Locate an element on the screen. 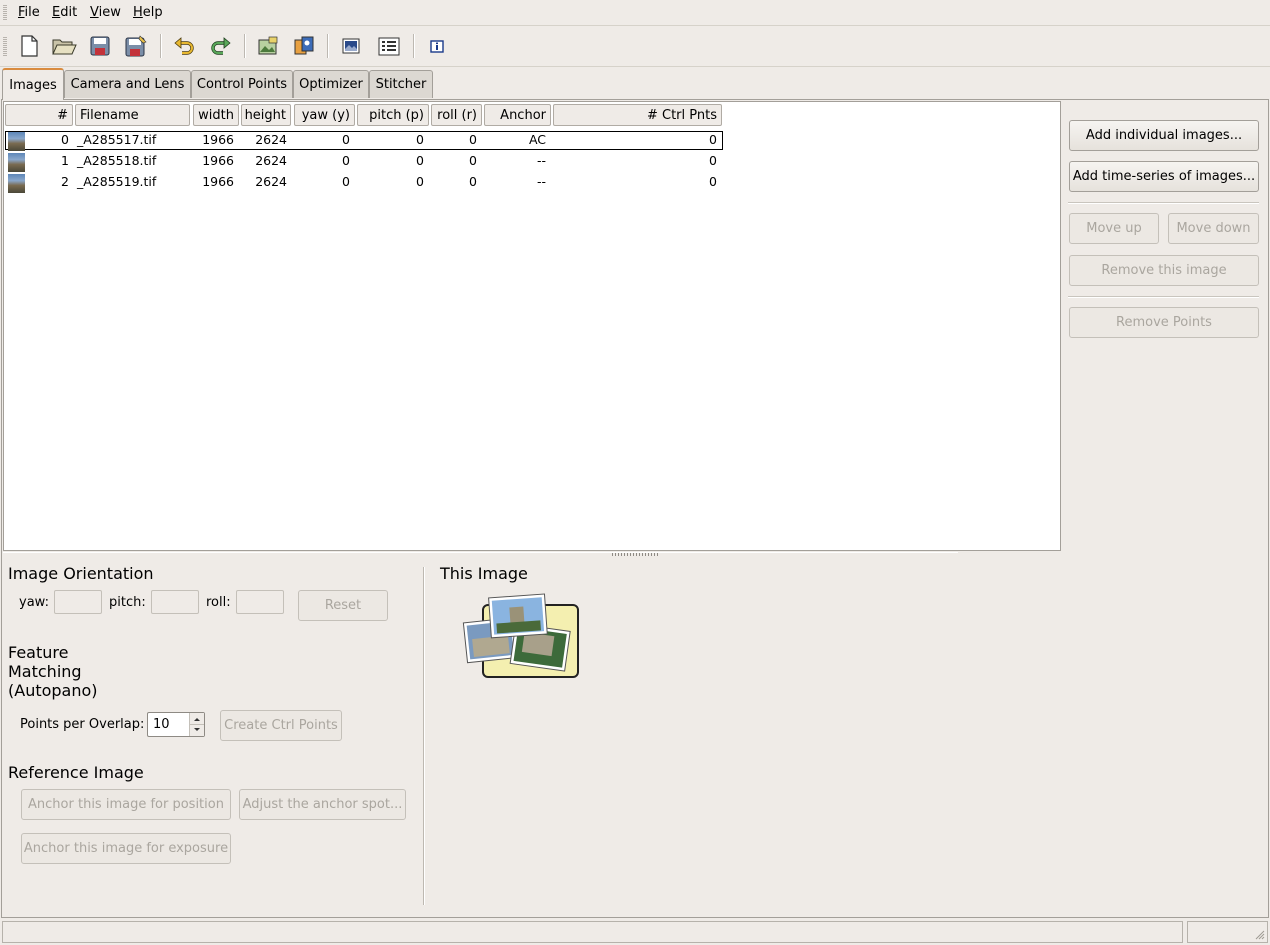 The width and height of the screenshot is (1270, 945). cell-number: 0 is located at coordinates (65, 139).